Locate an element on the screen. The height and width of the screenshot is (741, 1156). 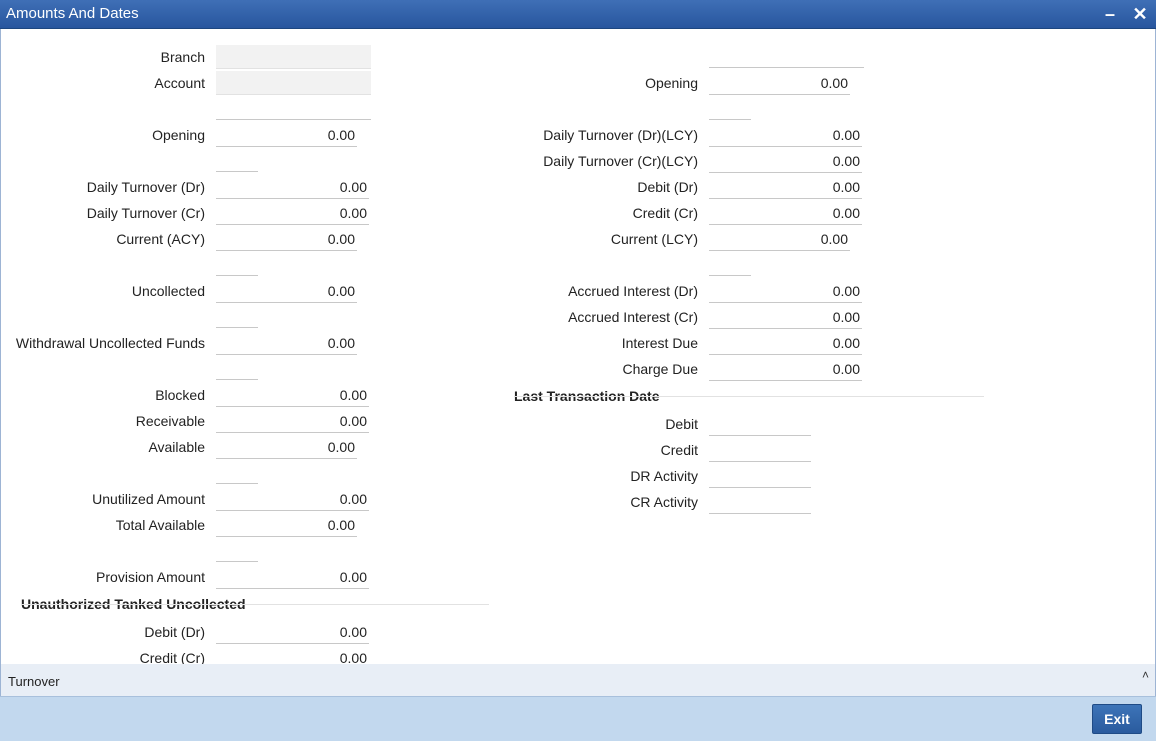
provision-amount-label: Provision Amount is located at coordinates (150, 577).